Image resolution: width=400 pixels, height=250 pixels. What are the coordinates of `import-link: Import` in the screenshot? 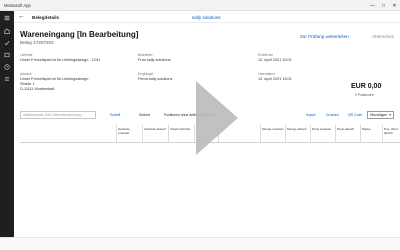 It's located at (311, 115).